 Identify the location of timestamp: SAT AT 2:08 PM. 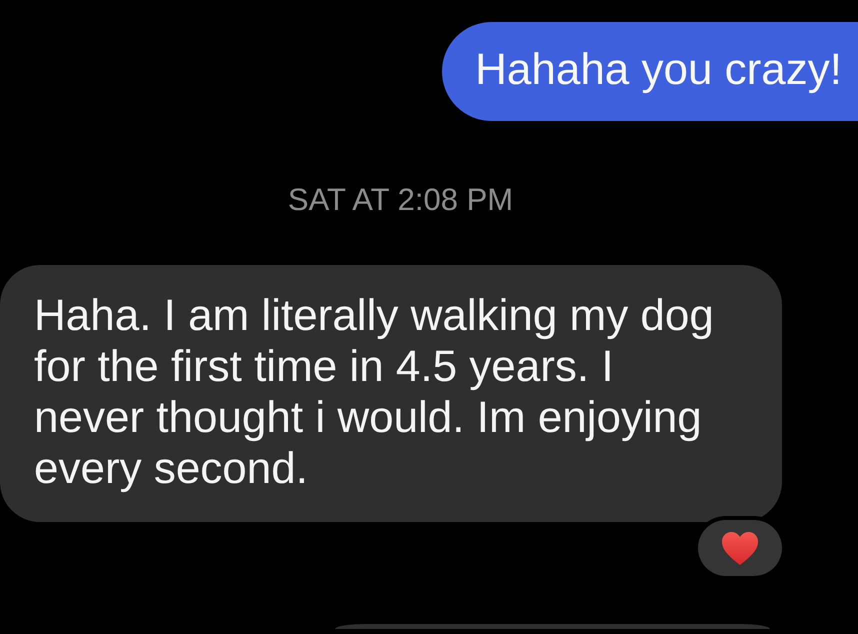
(401, 200).